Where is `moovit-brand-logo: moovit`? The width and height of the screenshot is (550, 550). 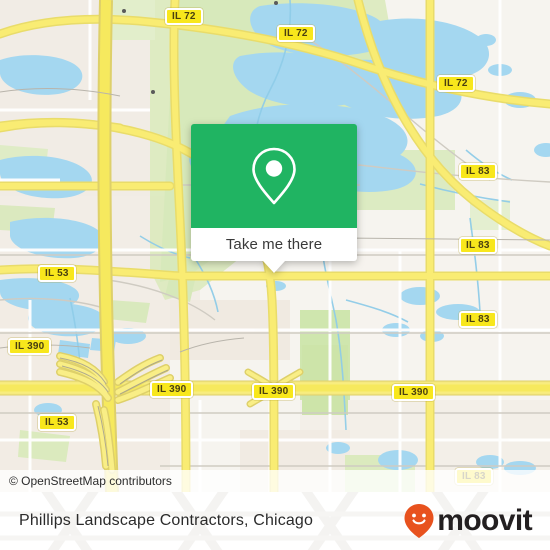
moovit-brand-logo: moovit is located at coordinates (468, 521).